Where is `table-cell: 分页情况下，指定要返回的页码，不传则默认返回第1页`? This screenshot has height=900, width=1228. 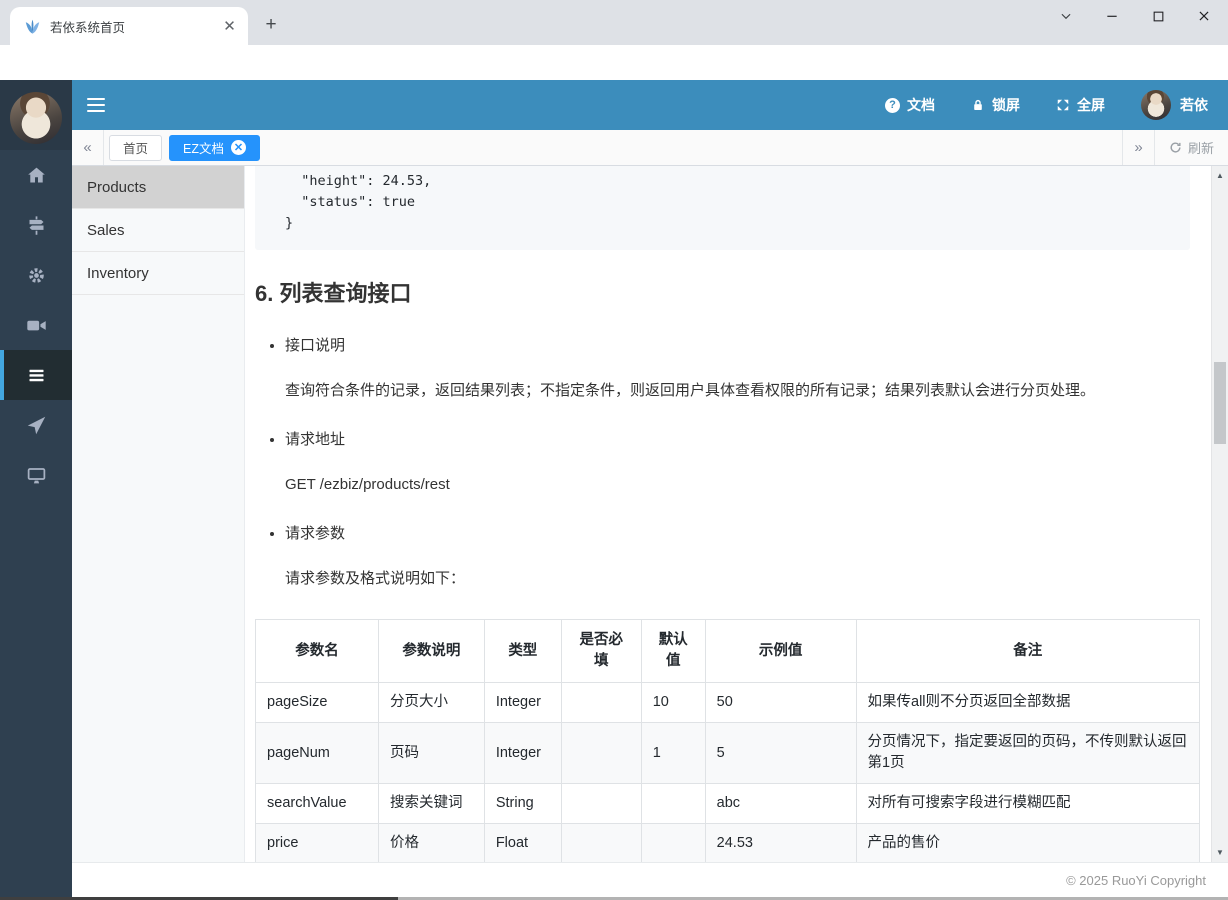
table-cell: 分页情况下，指定要返回的页码，不传则默认返回第1页 is located at coordinates (1027, 753).